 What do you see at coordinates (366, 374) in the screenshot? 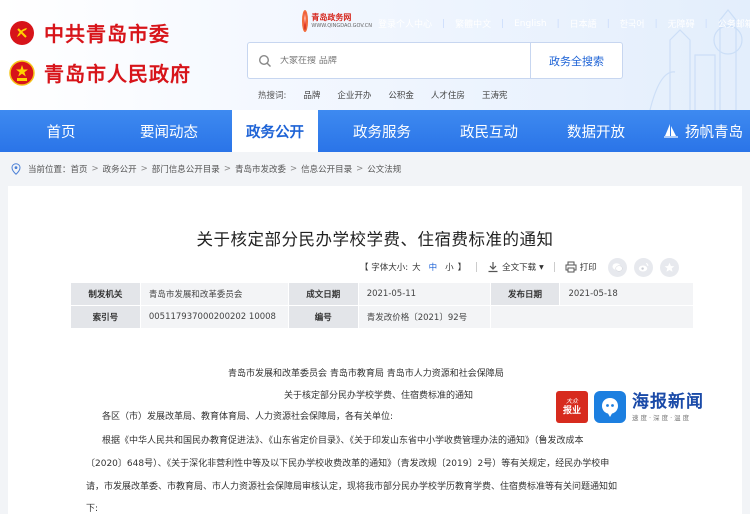
I see `body-issuers: 青岛市发展和改革委员会 青岛市教育局 青岛市人力资源和社会保障局` at bounding box center [366, 374].